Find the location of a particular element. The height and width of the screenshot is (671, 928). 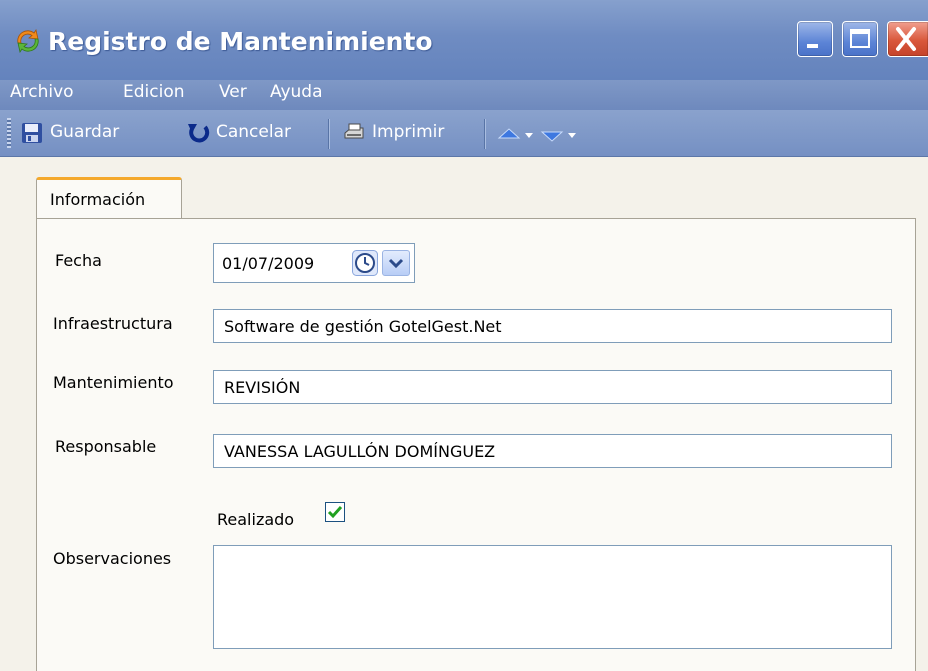

infraestructura-field is located at coordinates (552, 326).